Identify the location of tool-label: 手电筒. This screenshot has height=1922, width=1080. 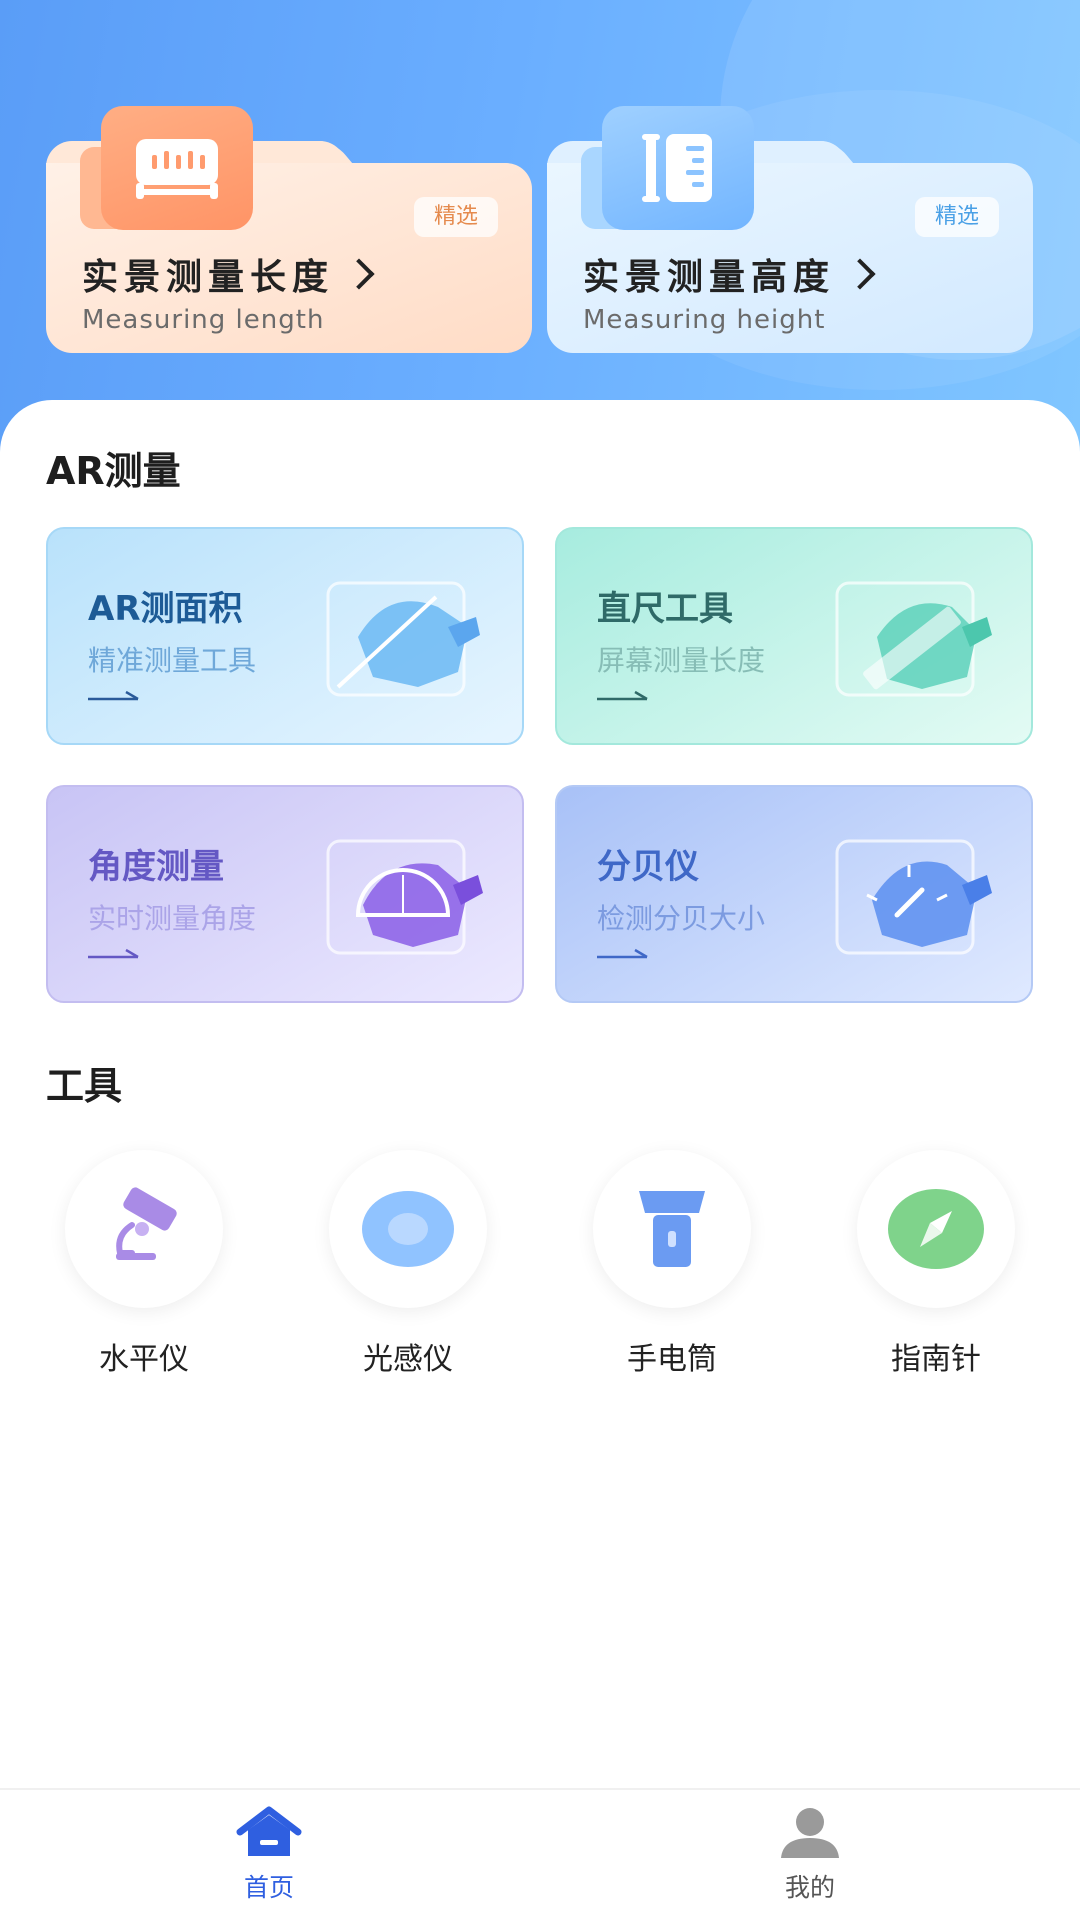
(672, 1359).